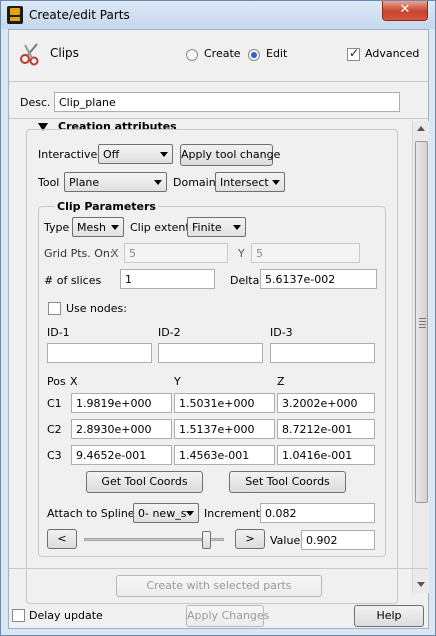 The image size is (436, 636). I want to click on scrollbar-thumb, so click(421, 322).